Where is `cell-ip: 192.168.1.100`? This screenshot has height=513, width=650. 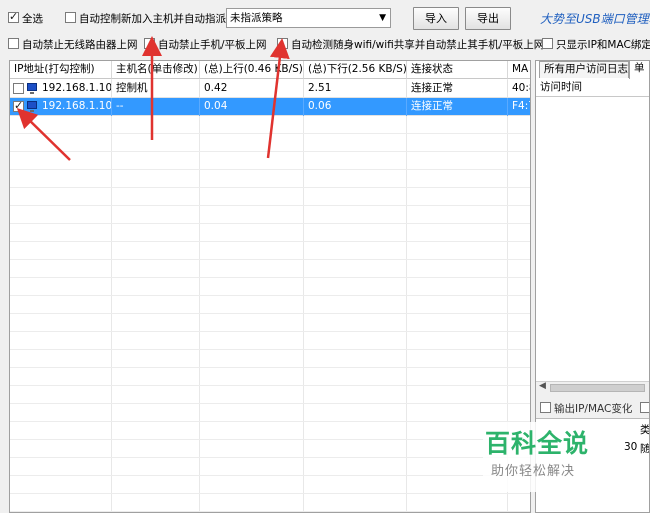
cell-ip: 192.168.1.100 is located at coordinates (75, 89).